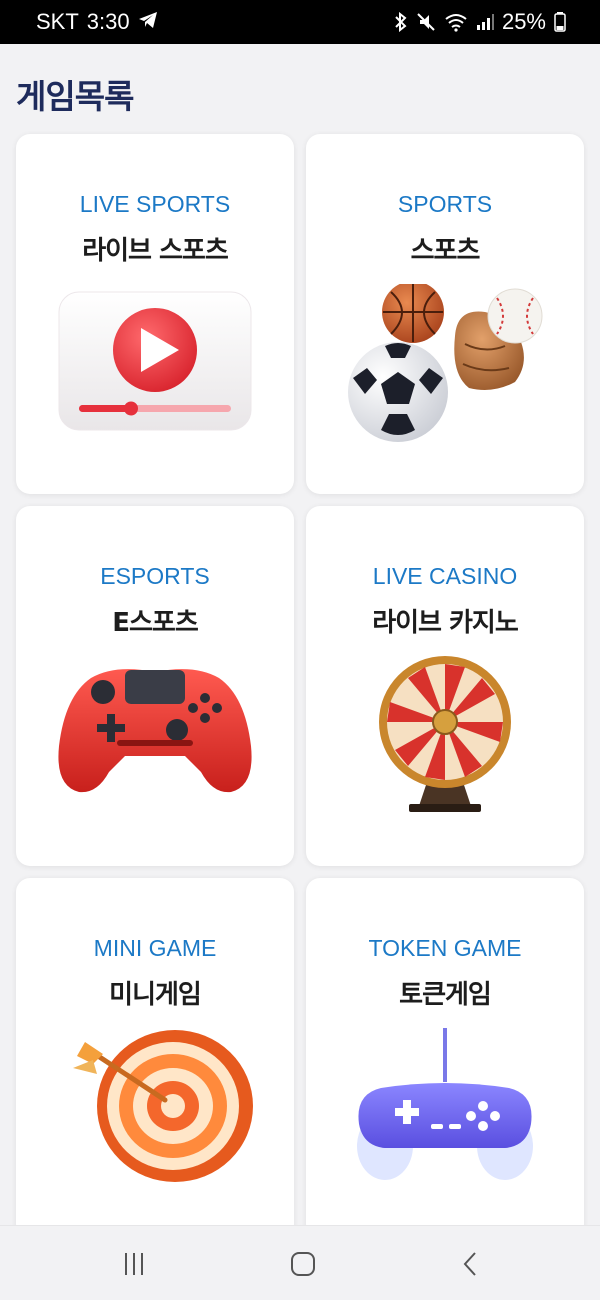 This screenshot has width=600, height=1300. What do you see at coordinates (300, 22) in the screenshot?
I see `status-bar: SKT 3:30 25%` at bounding box center [300, 22].